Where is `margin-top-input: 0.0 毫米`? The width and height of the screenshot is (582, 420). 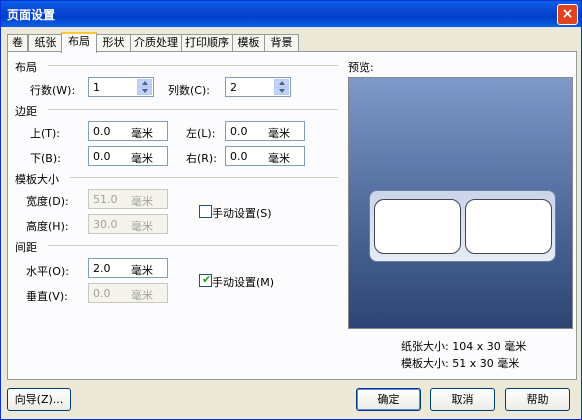 margin-top-input: 0.0 毫米 is located at coordinates (128, 131).